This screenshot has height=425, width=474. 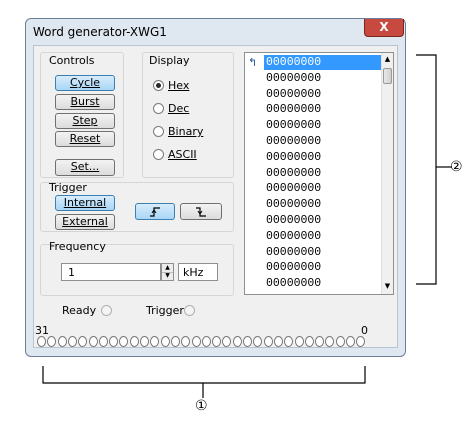 I want to click on list-brace, so click(x=426, y=169).